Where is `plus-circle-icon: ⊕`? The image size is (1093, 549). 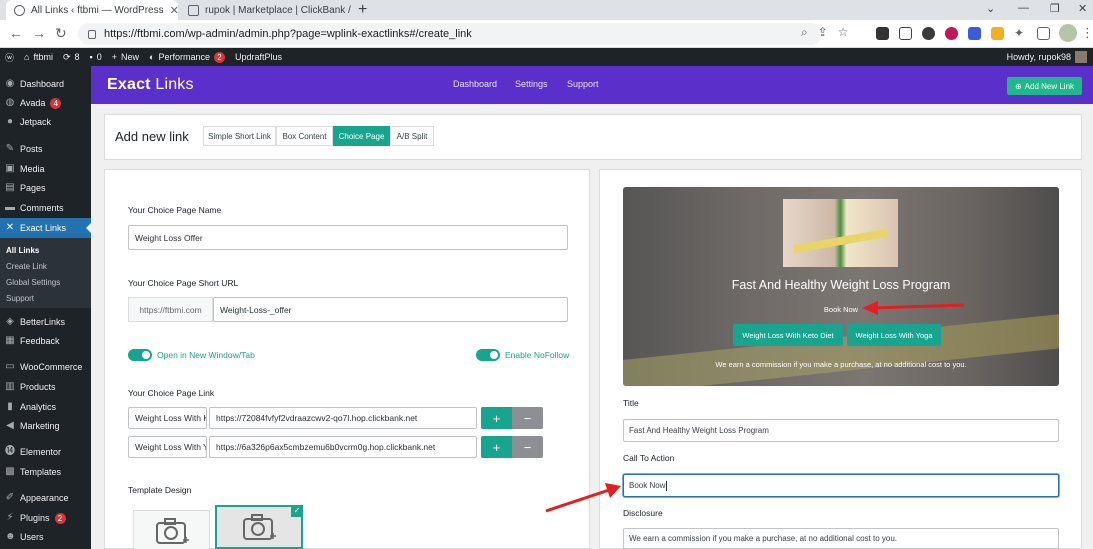 plus-circle-icon: ⊕ is located at coordinates (1018, 86).